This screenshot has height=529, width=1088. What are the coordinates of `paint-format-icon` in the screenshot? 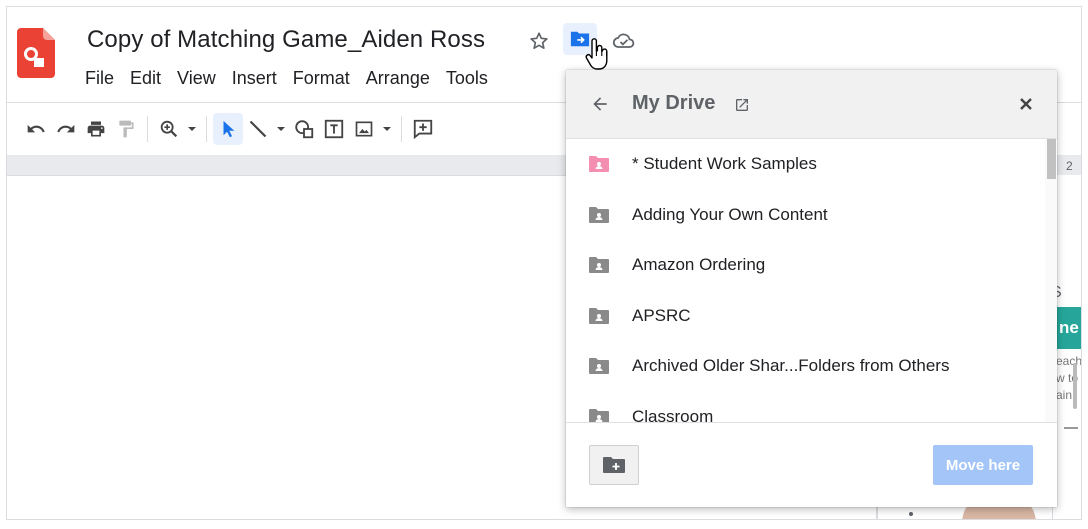 It's located at (126, 129).